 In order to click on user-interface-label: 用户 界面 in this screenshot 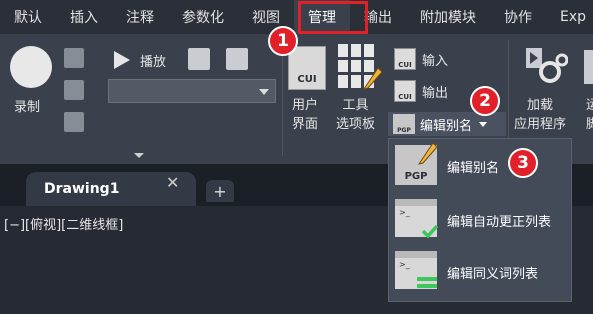, I will do `click(305, 115)`.